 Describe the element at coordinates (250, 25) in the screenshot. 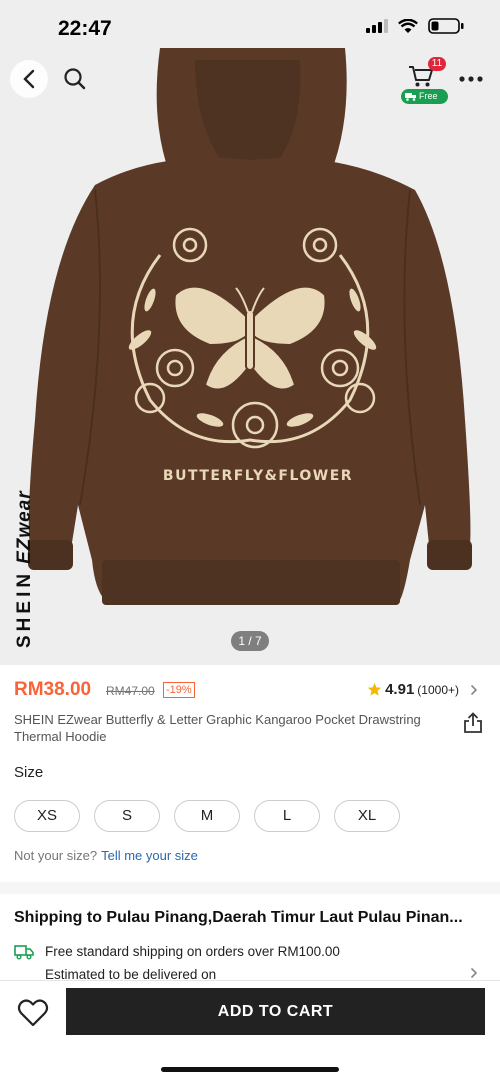

I see `status-bar: 22:47` at that location.